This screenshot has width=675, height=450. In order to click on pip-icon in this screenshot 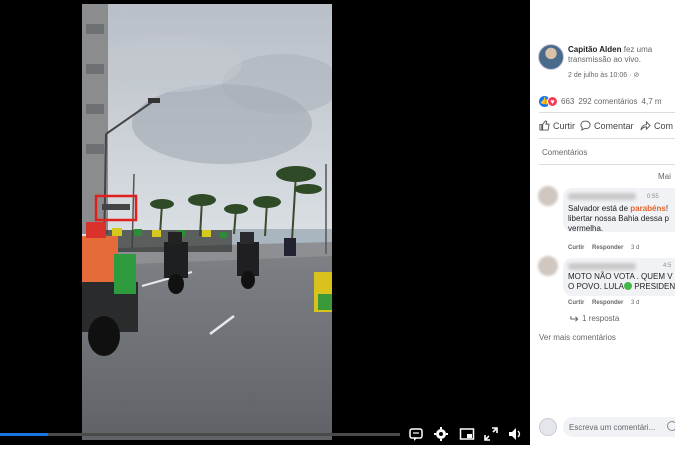, I will do `click(467, 434)`.